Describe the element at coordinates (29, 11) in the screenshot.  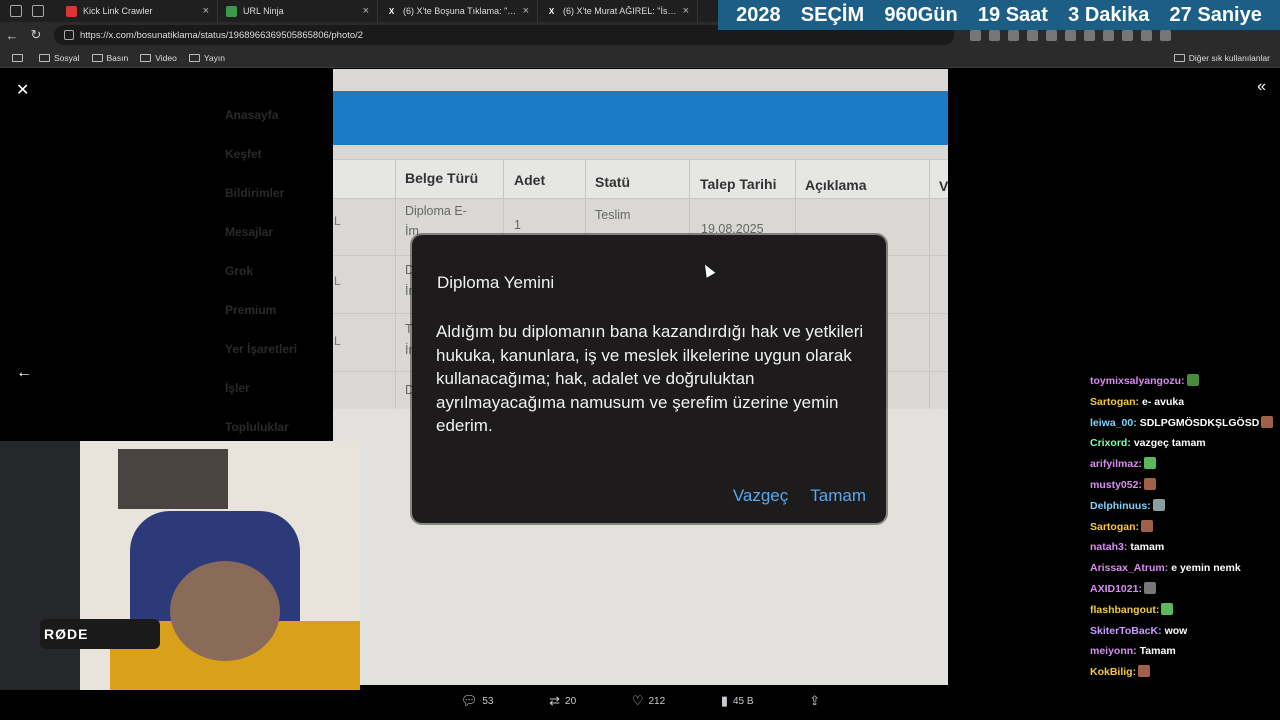
I see `window-controls` at that location.